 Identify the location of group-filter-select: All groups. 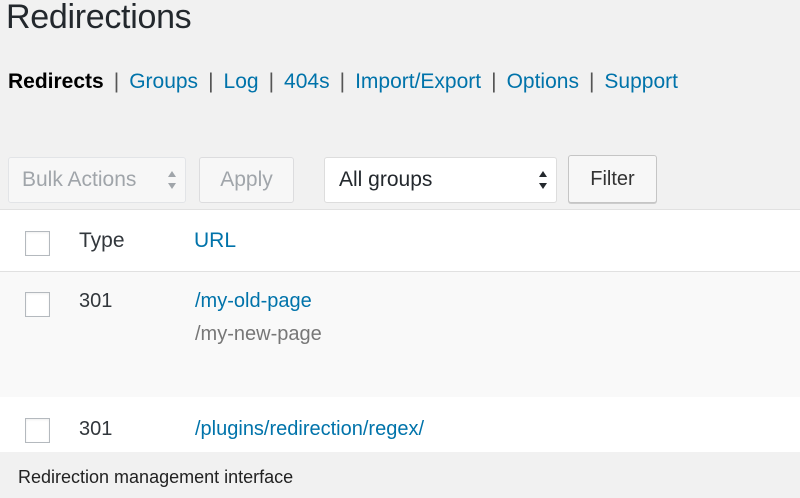
(440, 180).